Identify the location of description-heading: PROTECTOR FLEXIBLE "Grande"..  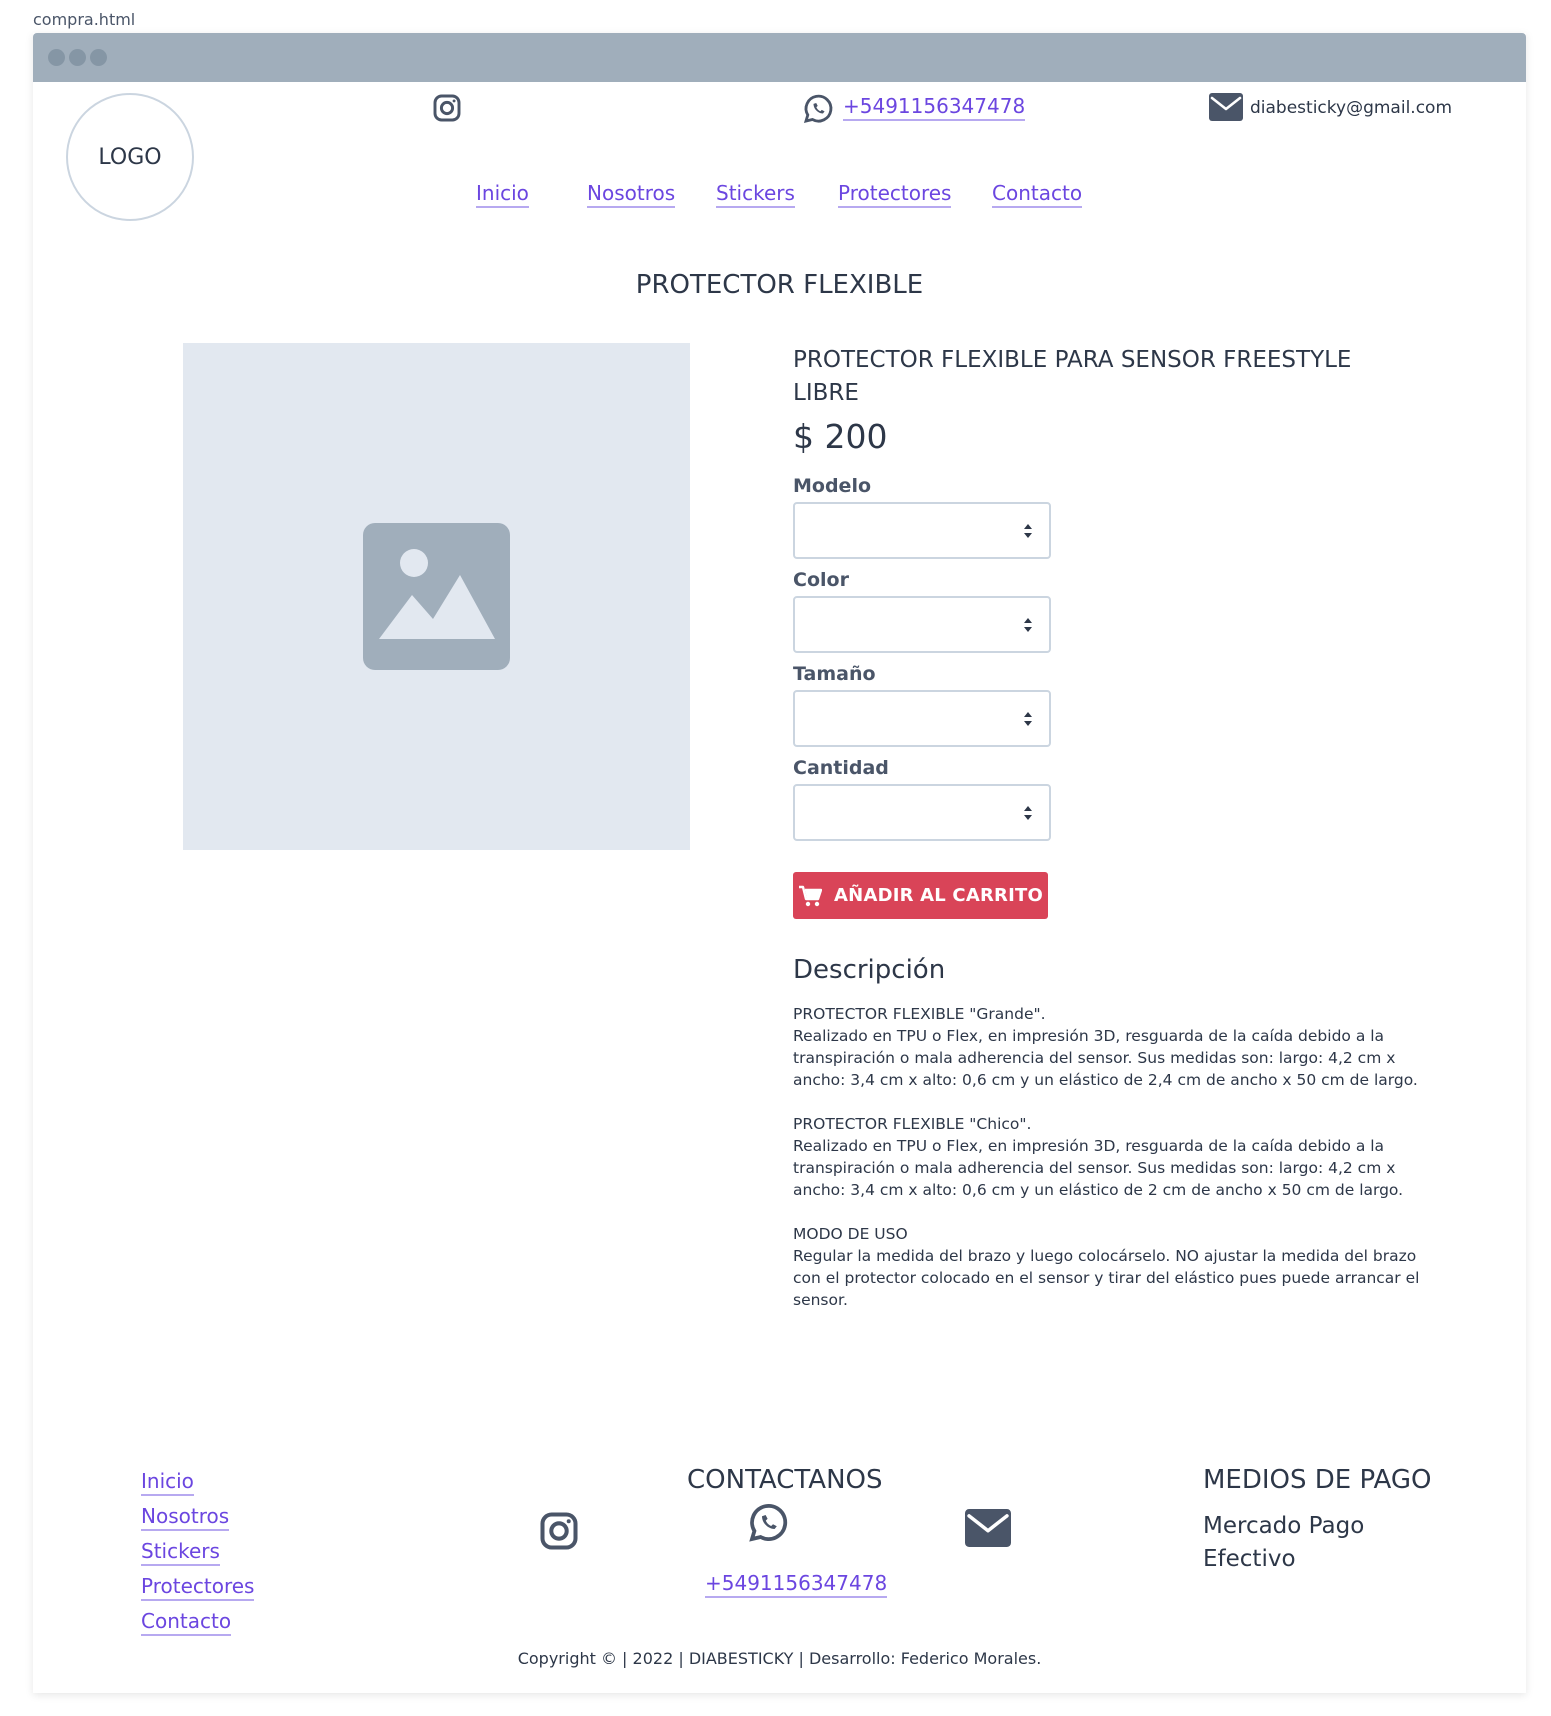
(919, 1014).